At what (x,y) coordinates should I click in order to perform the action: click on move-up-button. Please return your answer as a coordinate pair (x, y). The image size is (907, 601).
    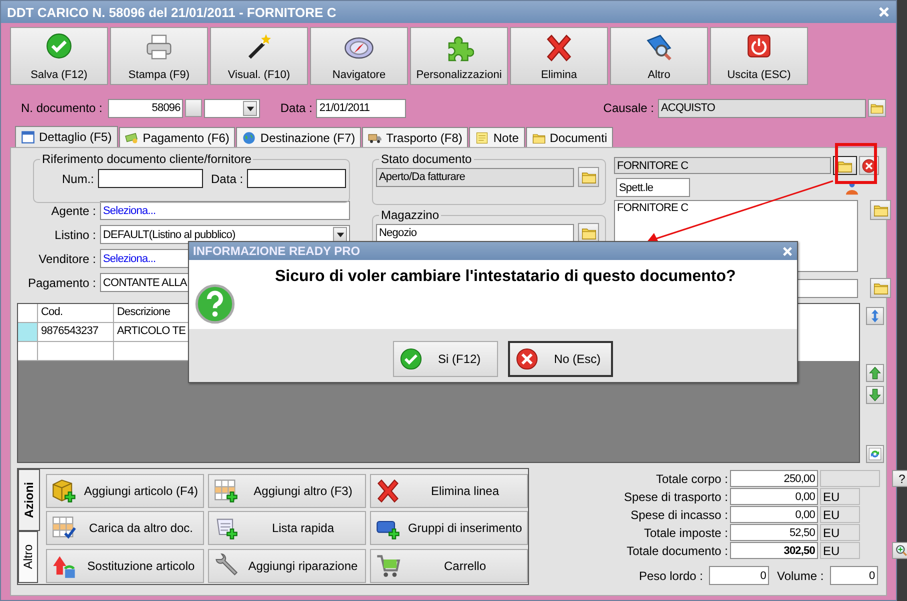
    Looking at the image, I should click on (875, 373).